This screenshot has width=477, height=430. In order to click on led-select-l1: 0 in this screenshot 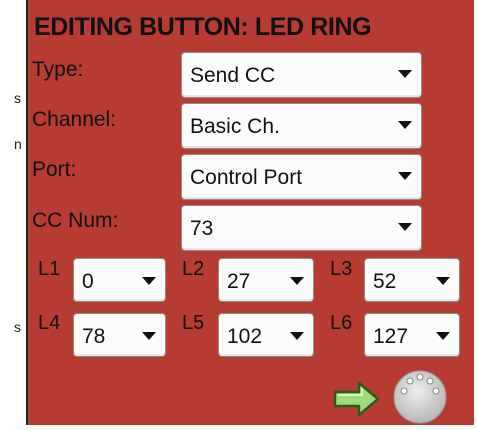, I will do `click(119, 280)`.